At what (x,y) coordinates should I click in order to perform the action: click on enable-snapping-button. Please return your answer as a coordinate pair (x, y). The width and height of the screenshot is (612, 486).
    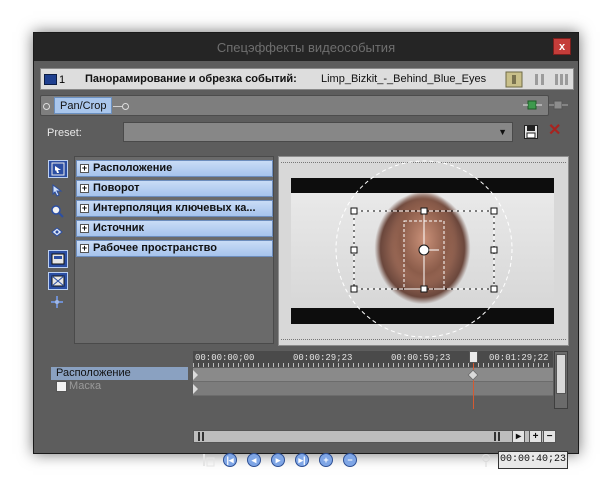
    Looking at the image, I should click on (58, 259).